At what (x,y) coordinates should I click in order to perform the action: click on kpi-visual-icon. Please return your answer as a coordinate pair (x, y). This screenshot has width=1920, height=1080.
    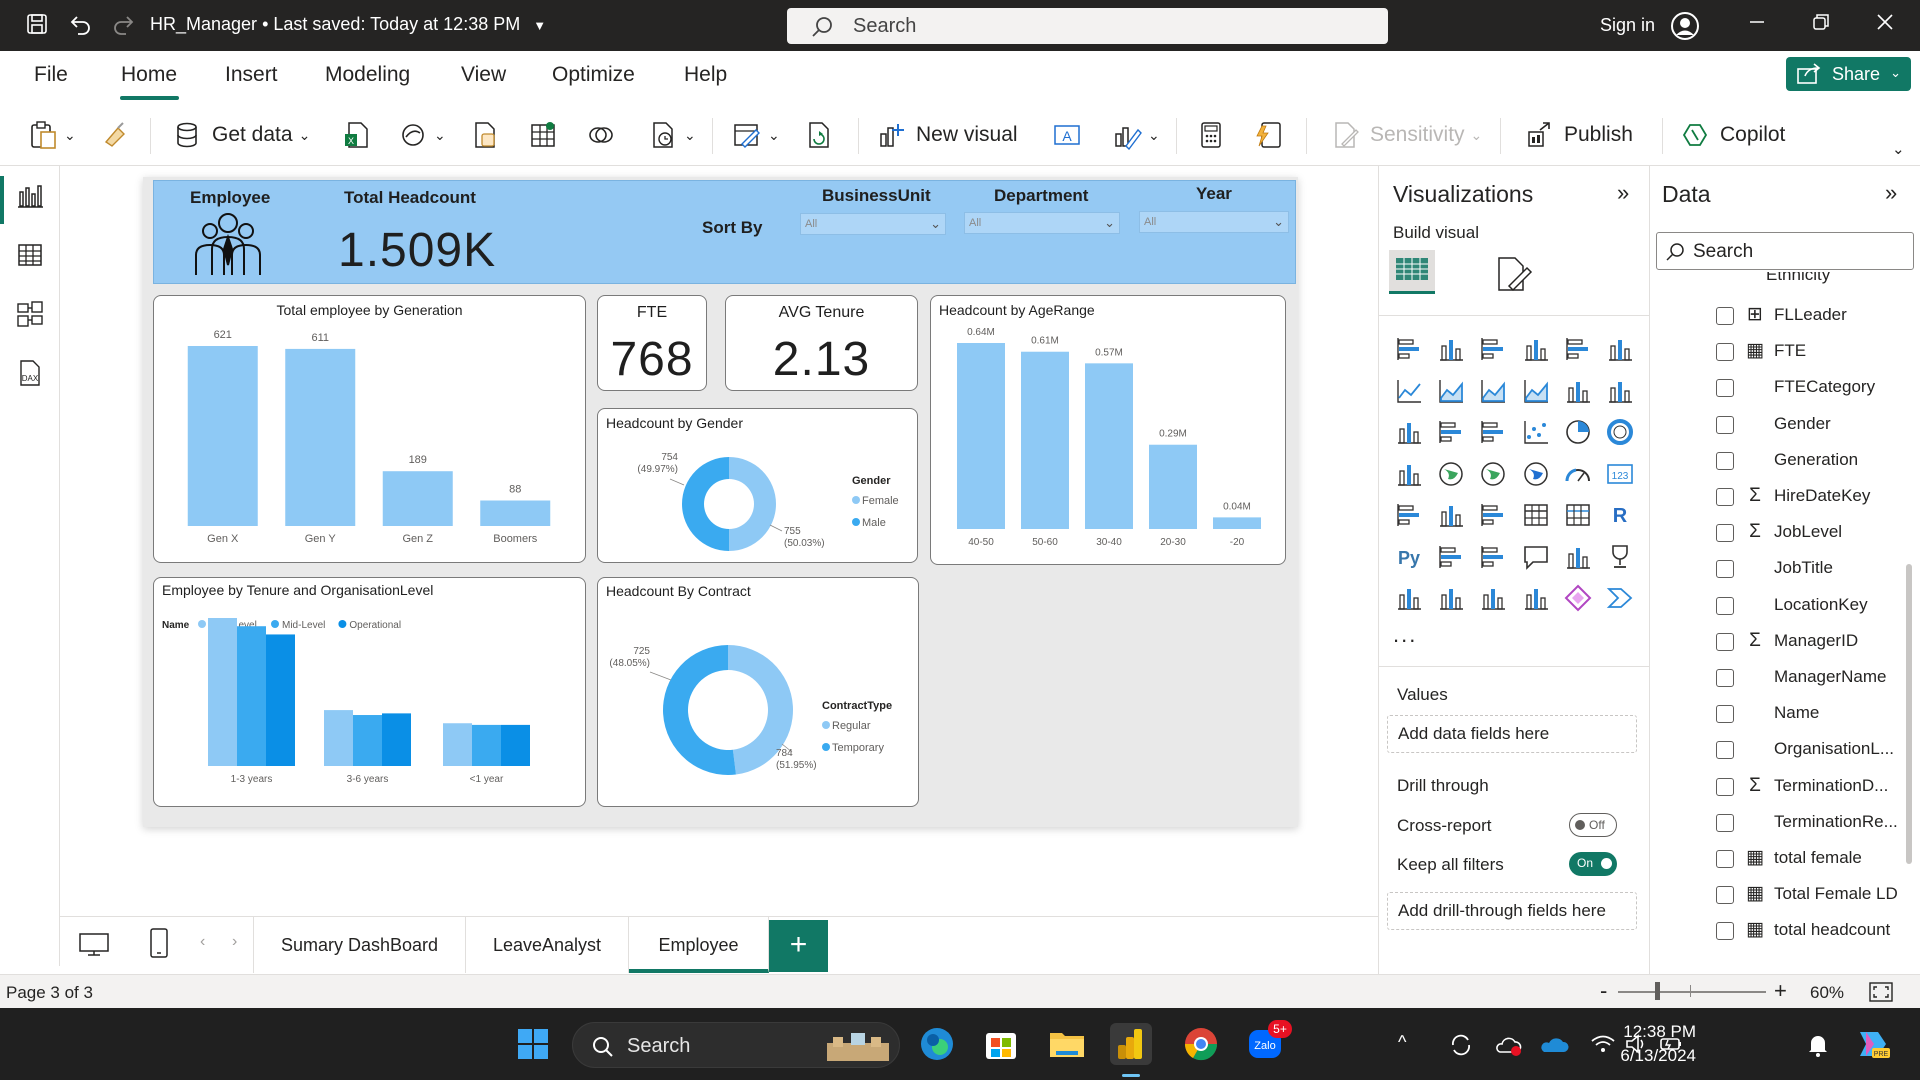
    Looking at the image, I should click on (1451, 515).